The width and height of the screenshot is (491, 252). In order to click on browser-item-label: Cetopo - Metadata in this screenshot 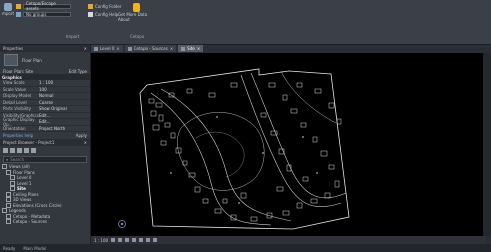, I will do `click(32, 216)`.